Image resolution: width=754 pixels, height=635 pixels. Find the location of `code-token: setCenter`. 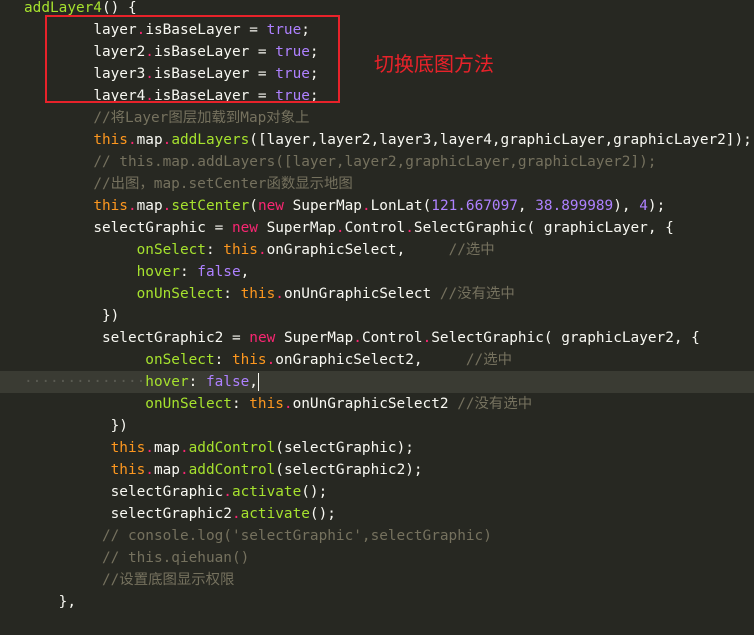

code-token: setCenter is located at coordinates (210, 206).